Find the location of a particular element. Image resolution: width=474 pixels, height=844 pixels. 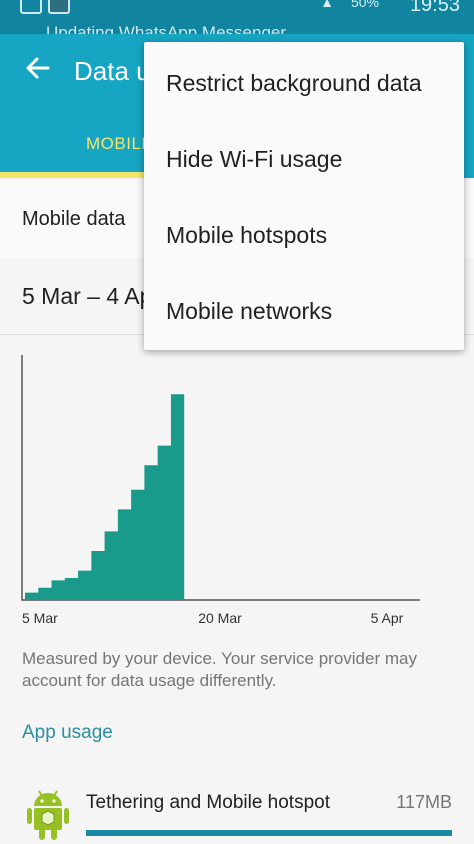

billing-cycle-label: 5 Mar – 4 Apr is located at coordinates (91, 296).